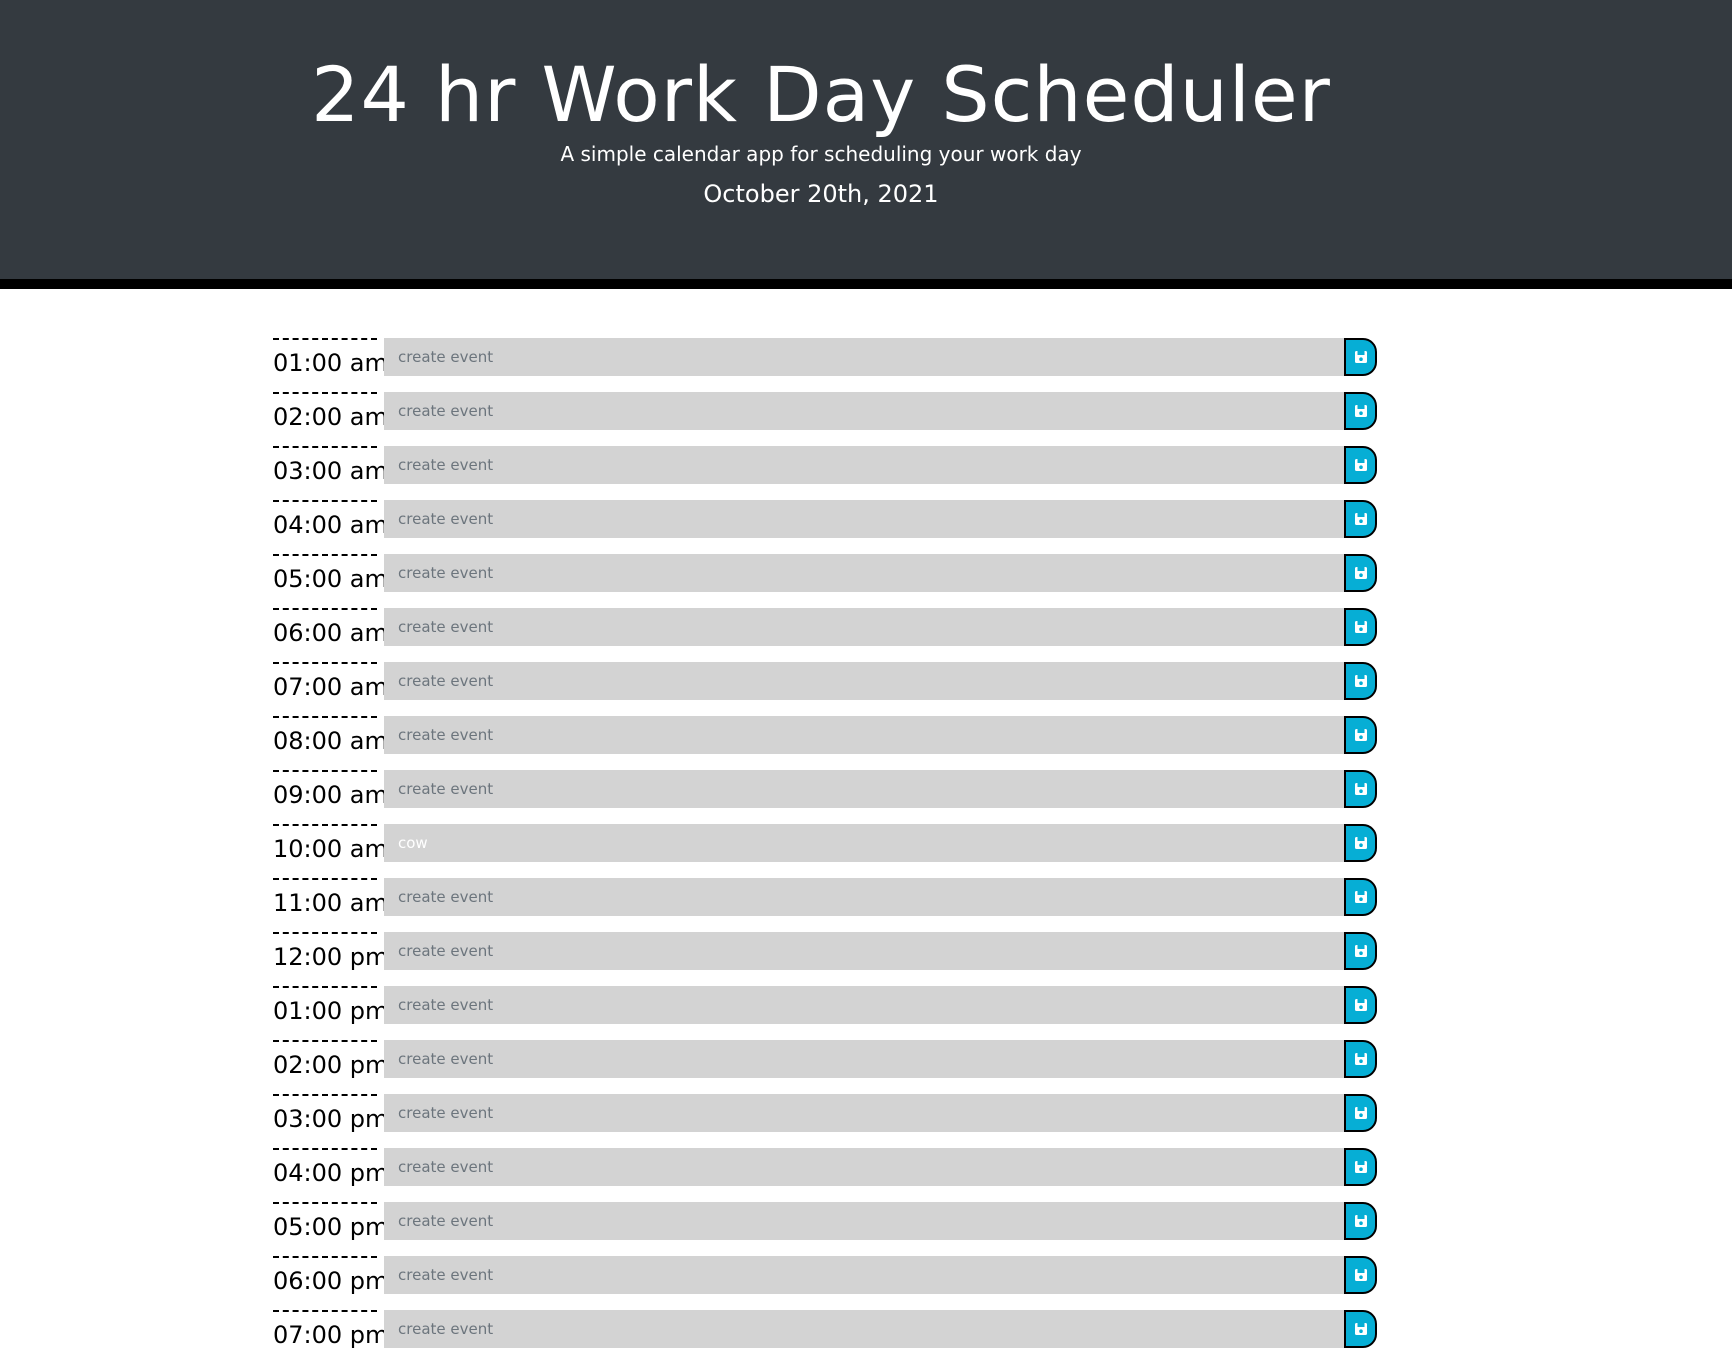  Describe the element at coordinates (330, 1113) in the screenshot. I see `hour-label: 03:00 pm` at that location.